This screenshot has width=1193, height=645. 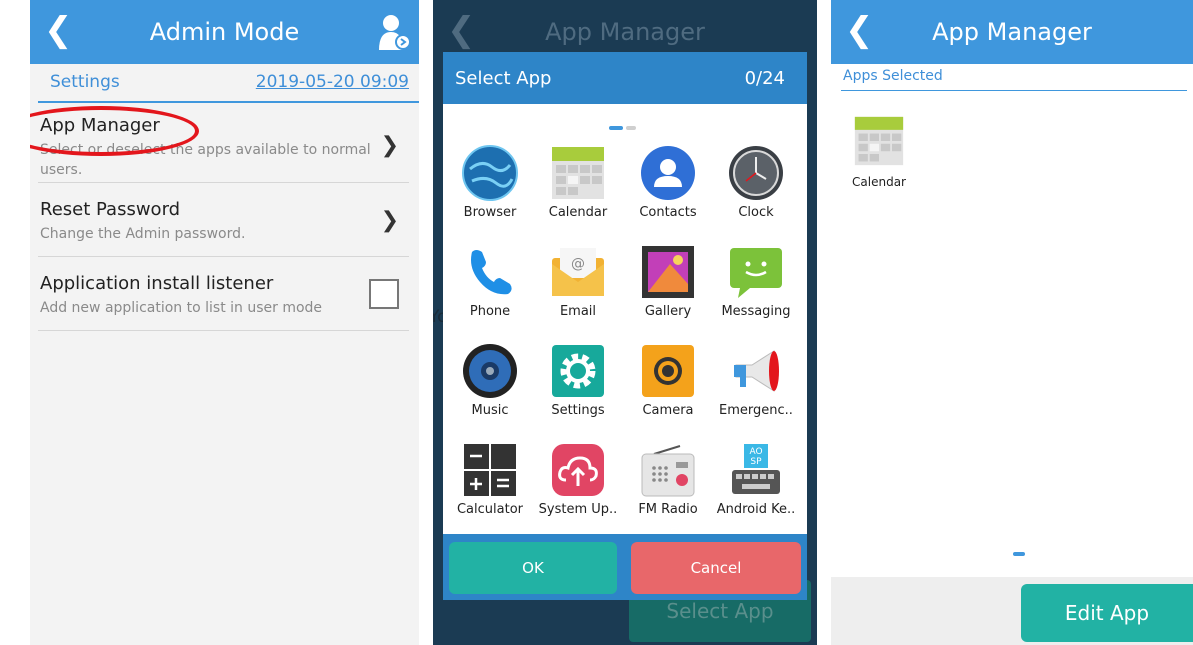 I want to click on app-label: Messaging, so click(x=756, y=311).